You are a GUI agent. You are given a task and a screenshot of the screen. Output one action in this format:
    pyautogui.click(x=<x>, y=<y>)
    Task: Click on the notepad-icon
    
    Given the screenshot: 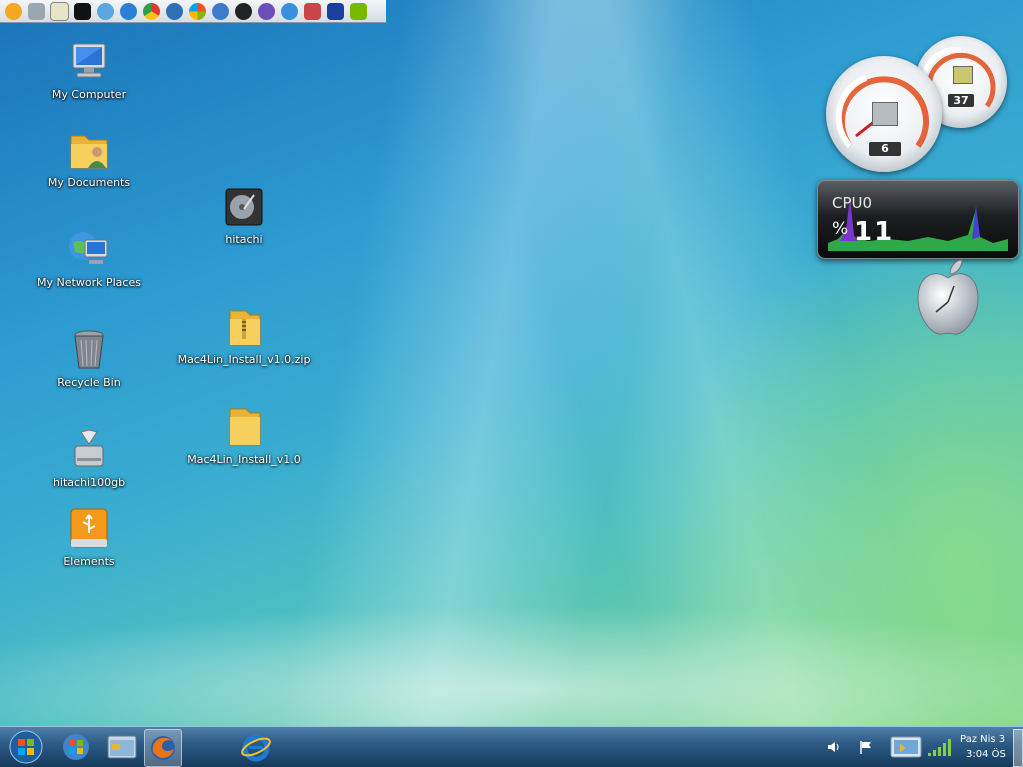 What is the action you would take?
    pyautogui.click(x=59, y=11)
    